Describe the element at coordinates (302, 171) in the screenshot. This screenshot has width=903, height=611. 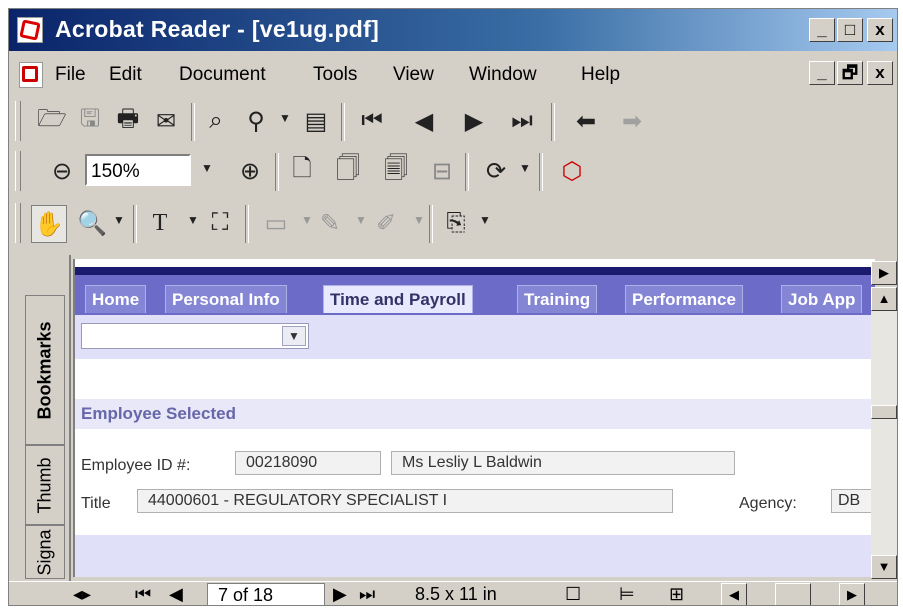
I see `actual-size-icon: 🗋` at that location.